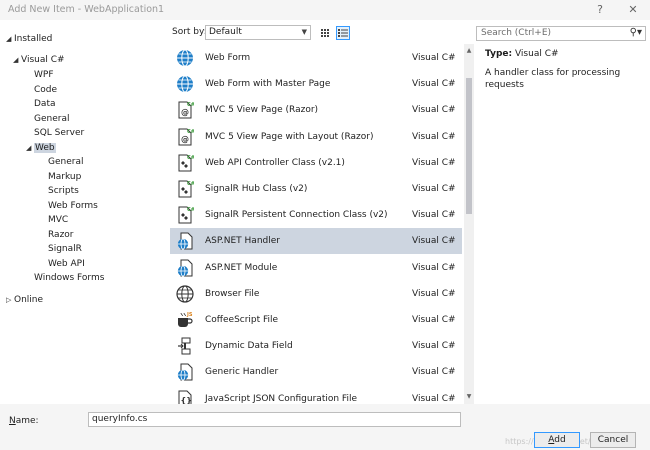  I want to click on close-button: ✕, so click(633, 10).